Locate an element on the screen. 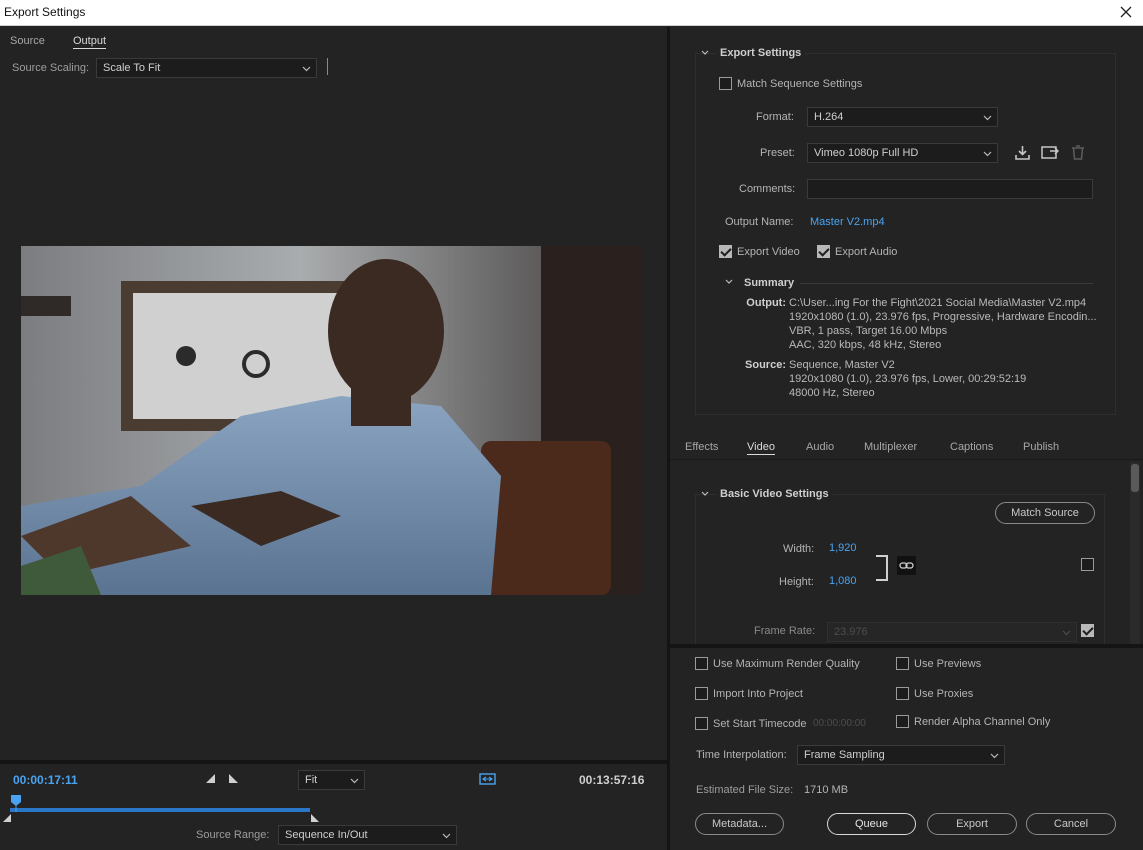 This screenshot has width=1143, height=850. tab-audio: Audio is located at coordinates (820, 447).